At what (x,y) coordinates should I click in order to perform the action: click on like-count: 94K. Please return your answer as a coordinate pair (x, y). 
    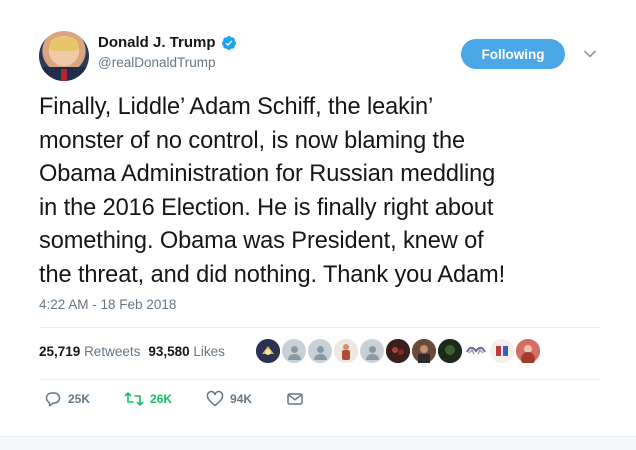
    Looking at the image, I should click on (241, 399).